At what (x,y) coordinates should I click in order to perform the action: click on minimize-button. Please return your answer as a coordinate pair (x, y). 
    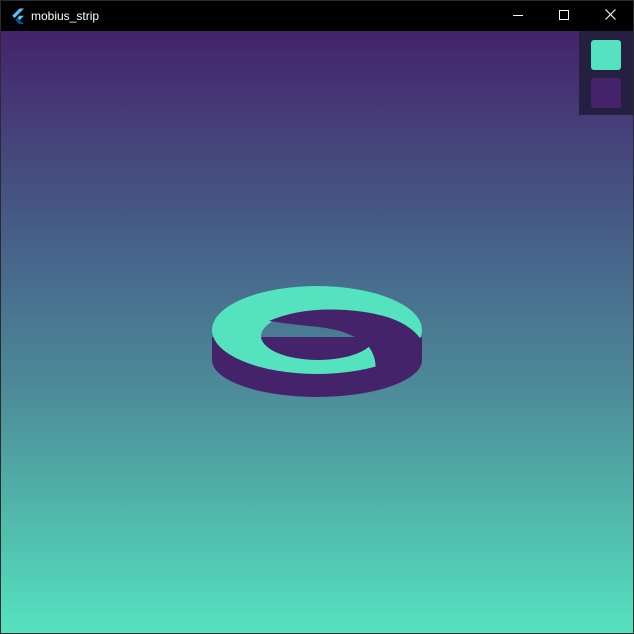
    Looking at the image, I should click on (518, 16).